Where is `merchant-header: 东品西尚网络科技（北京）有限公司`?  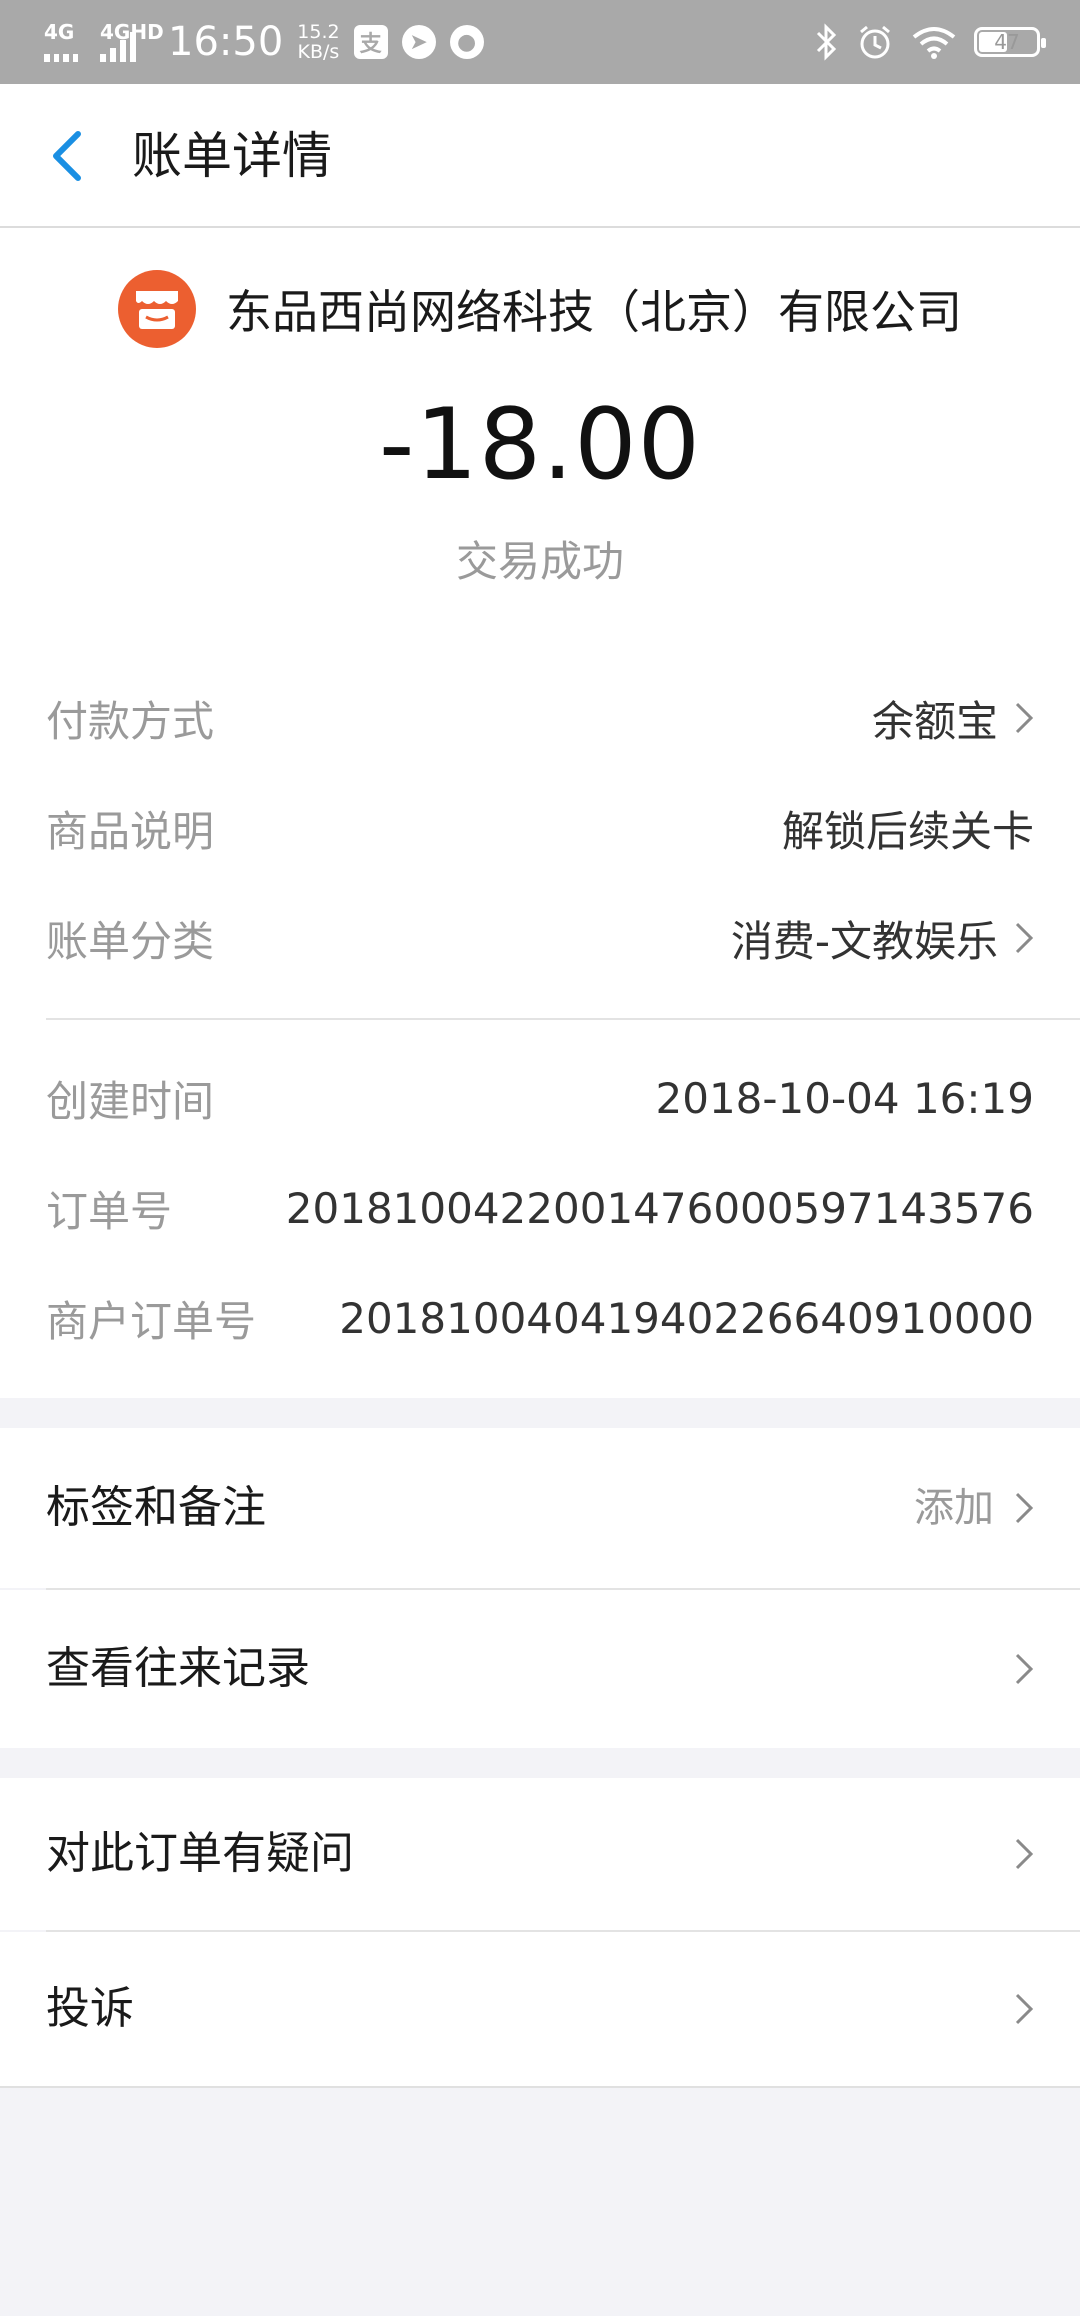 merchant-header: 东品西尚网络科技（北京）有限公司 is located at coordinates (540, 309).